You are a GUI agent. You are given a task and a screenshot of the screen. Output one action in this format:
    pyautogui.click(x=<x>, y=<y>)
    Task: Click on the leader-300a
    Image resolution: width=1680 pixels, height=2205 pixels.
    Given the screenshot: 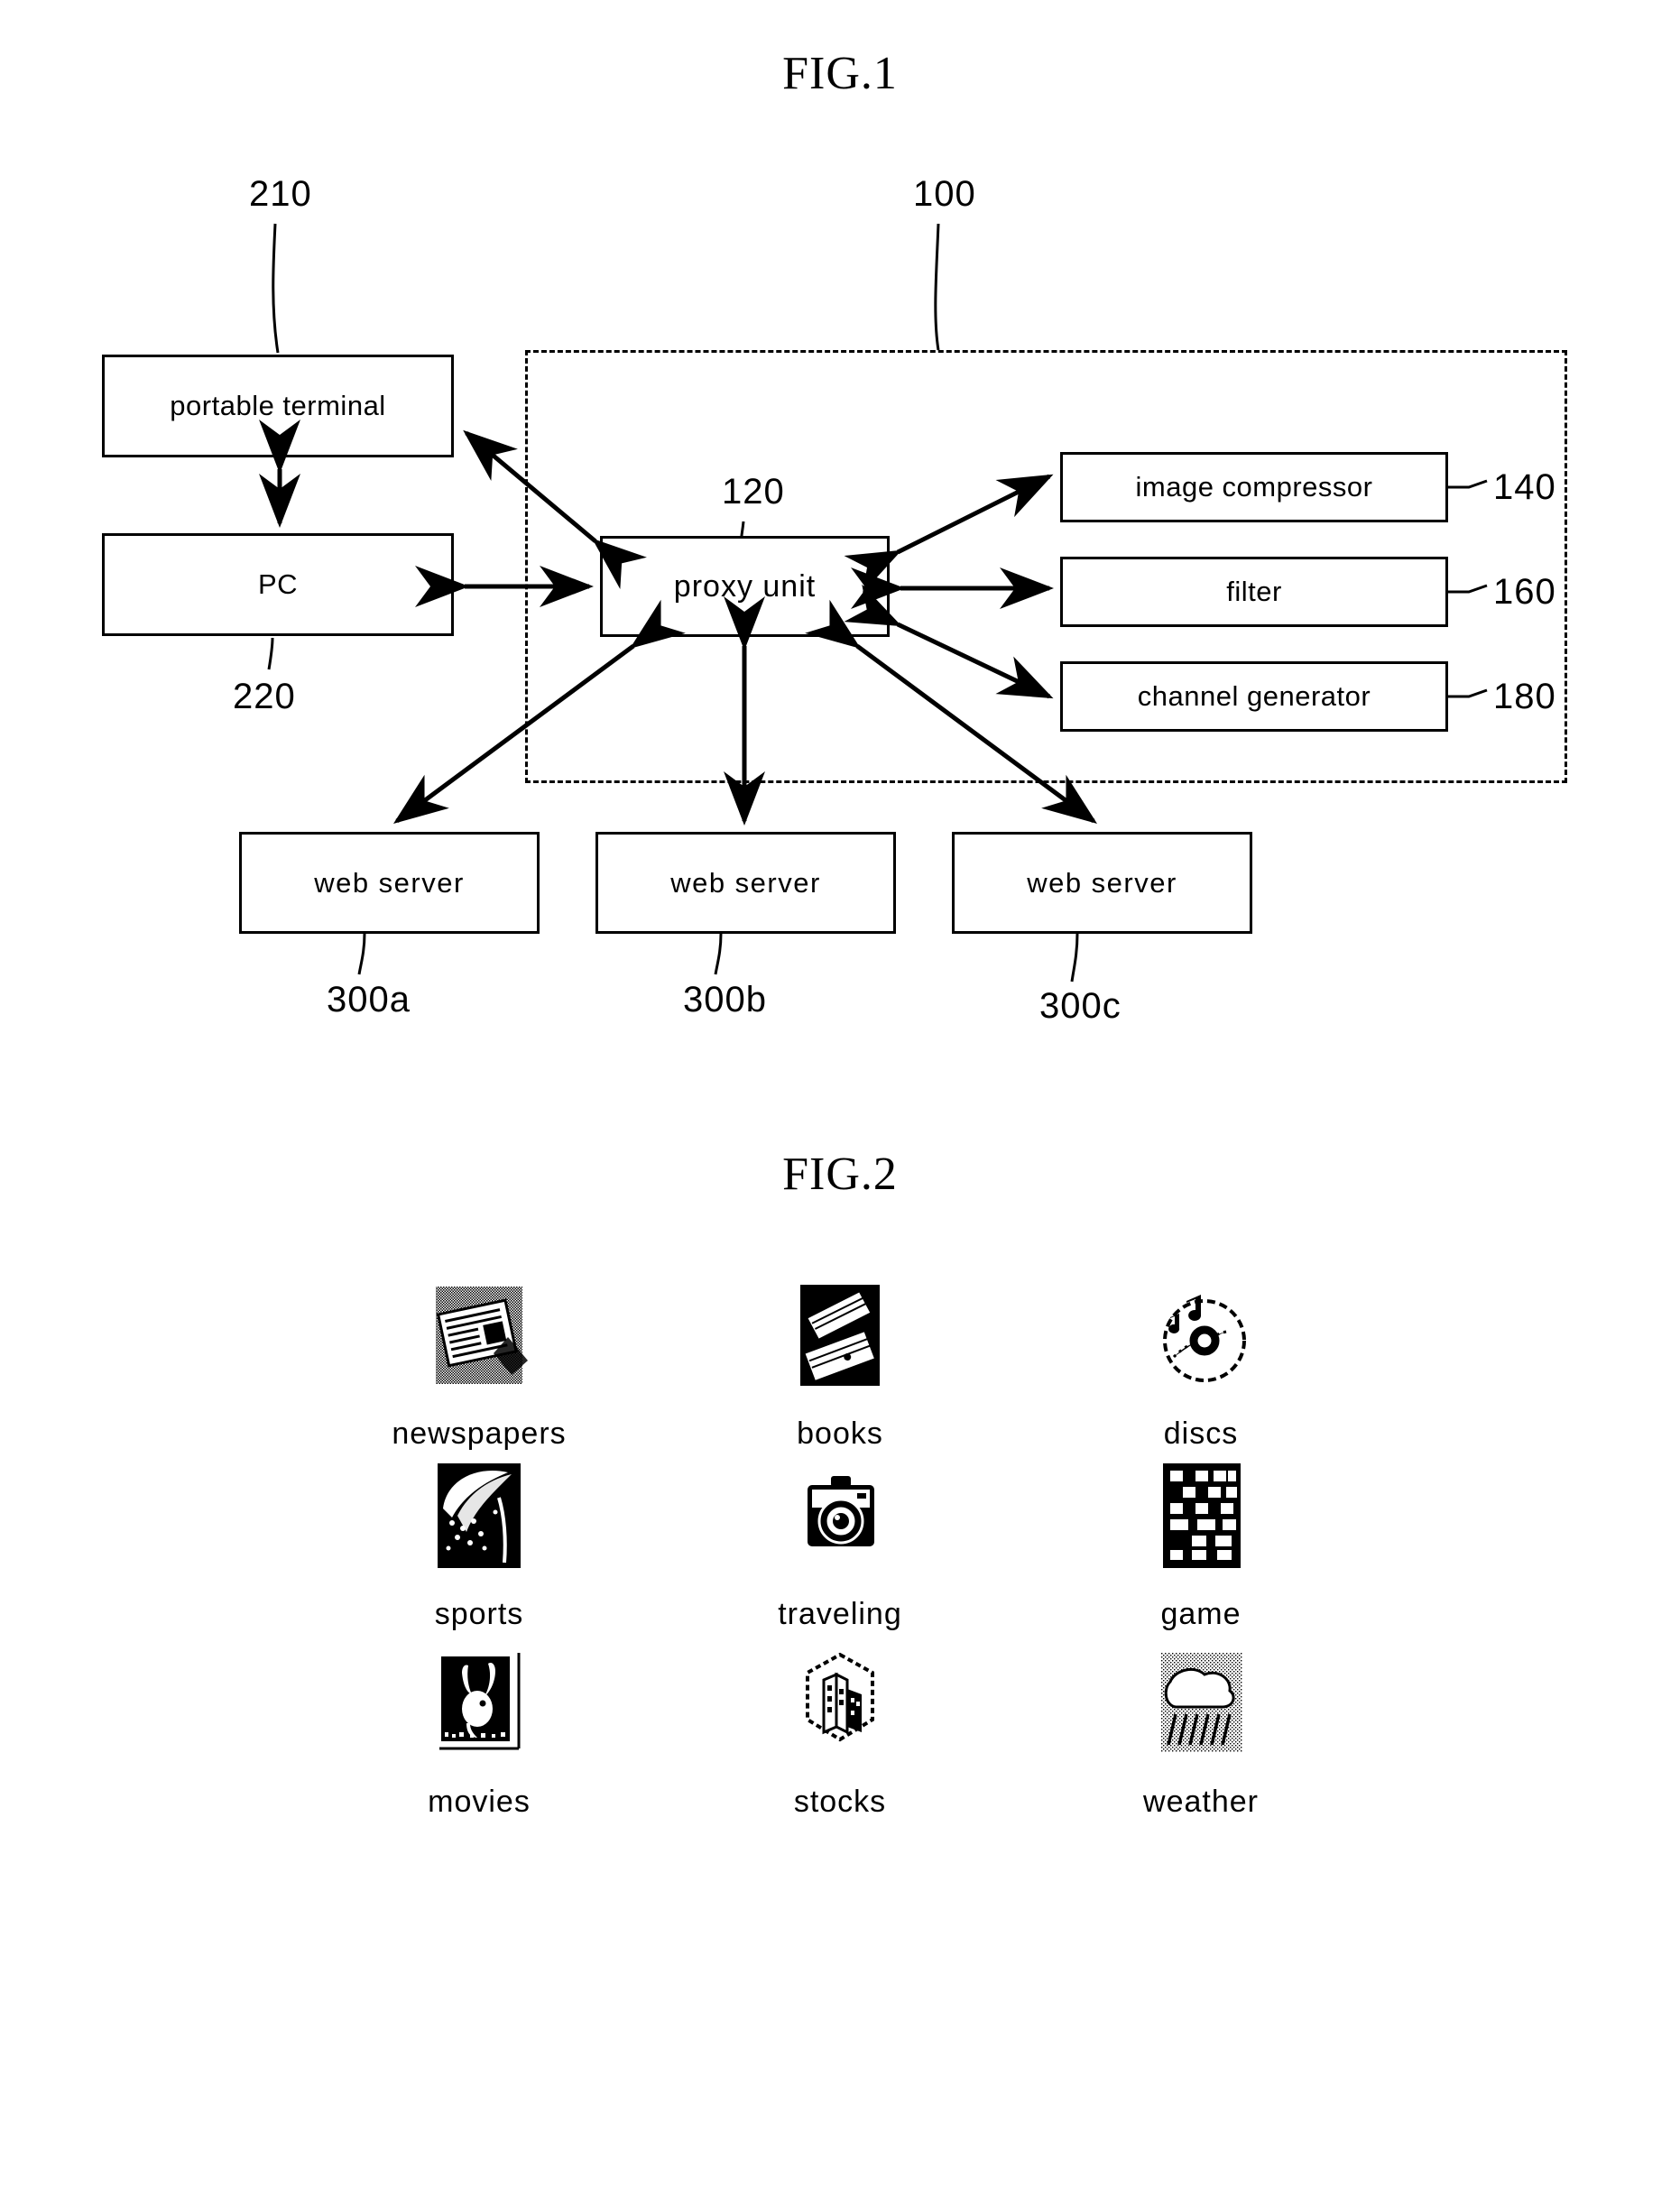 What is the action you would take?
    pyautogui.click(x=361, y=954)
    